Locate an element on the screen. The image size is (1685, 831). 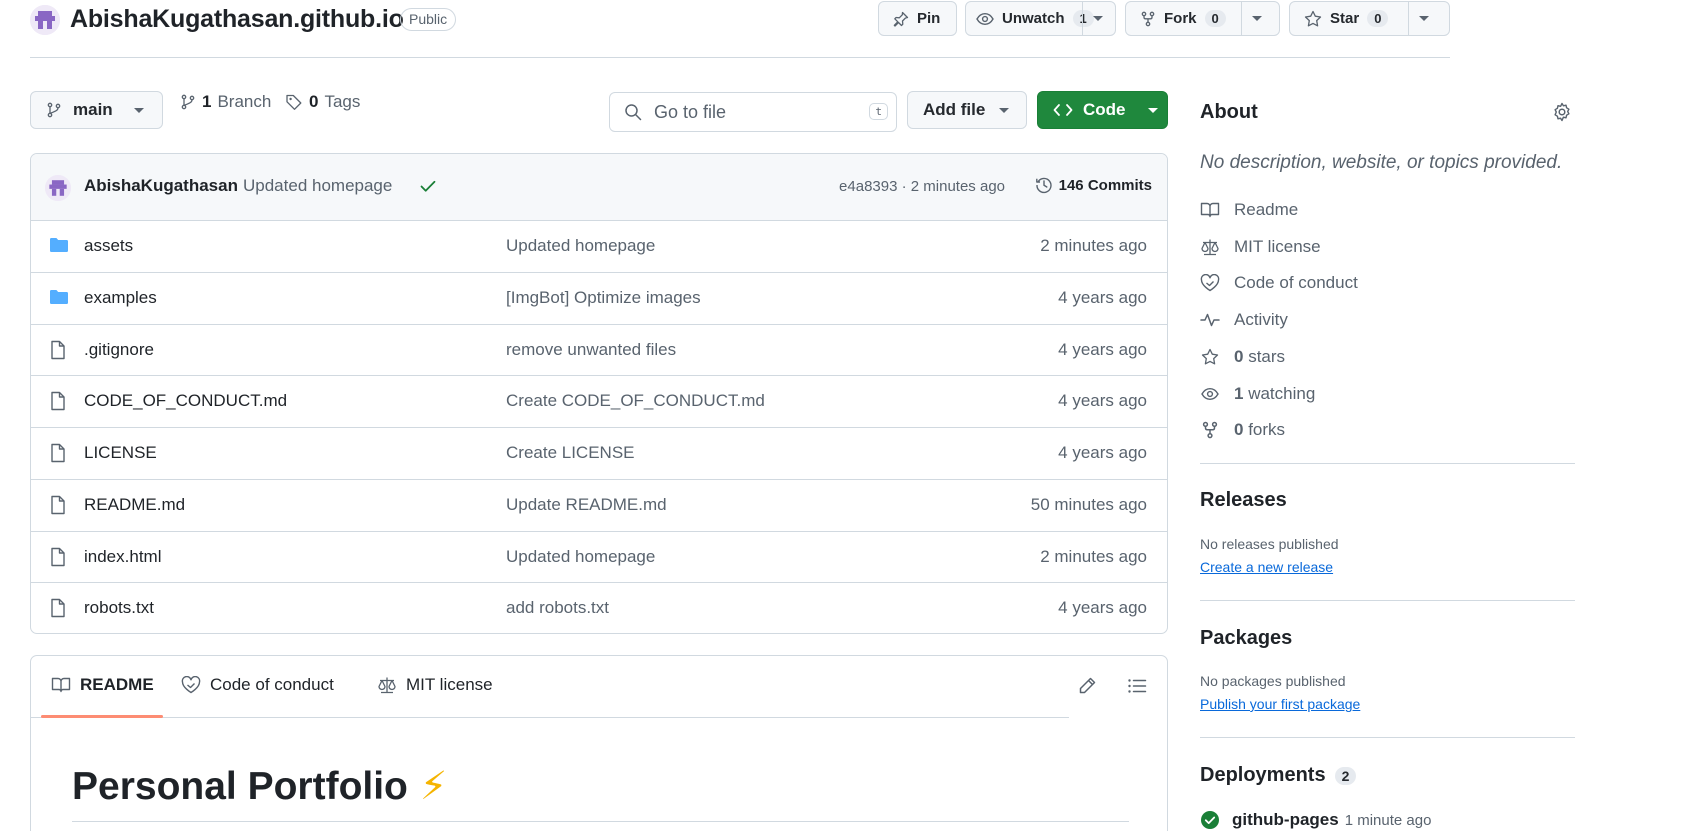
file-name: examples is located at coordinates (120, 298).